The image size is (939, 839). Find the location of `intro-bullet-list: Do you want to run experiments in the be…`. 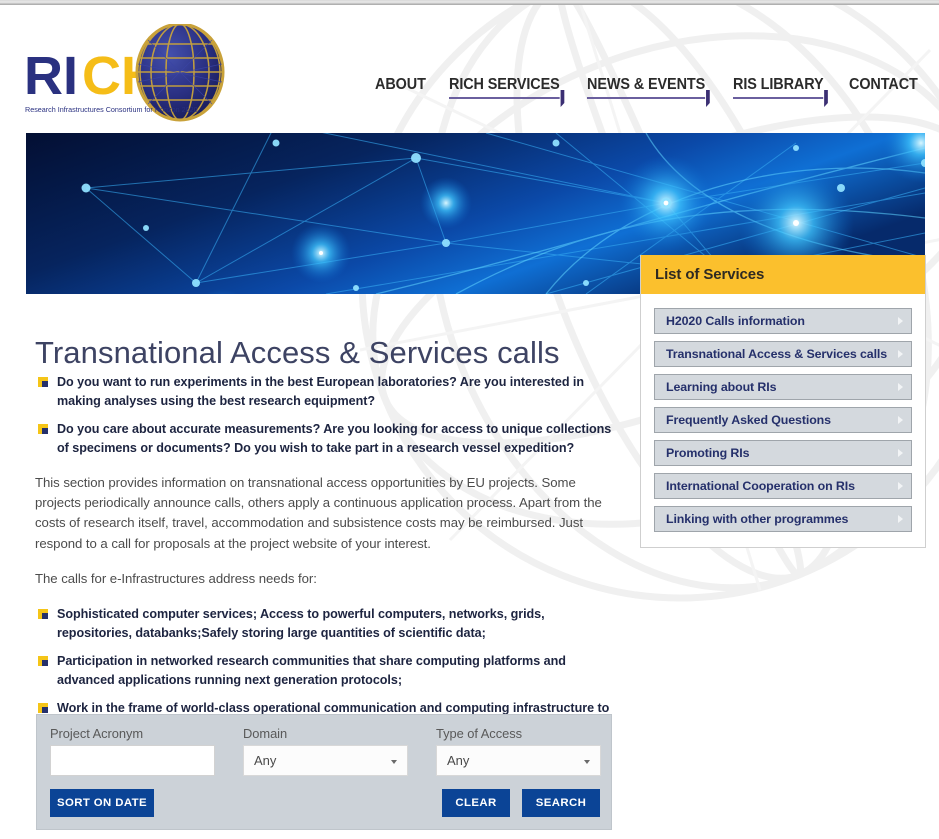

intro-bullet-list: Do you want to run experiments in the be… is located at coordinates (325, 415).